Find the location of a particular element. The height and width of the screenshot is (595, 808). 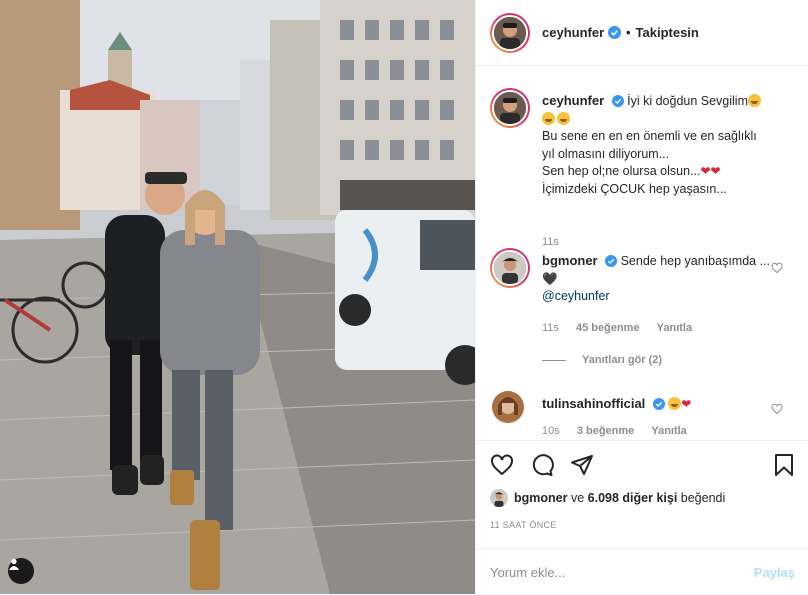

author-avatar is located at coordinates (510, 32).